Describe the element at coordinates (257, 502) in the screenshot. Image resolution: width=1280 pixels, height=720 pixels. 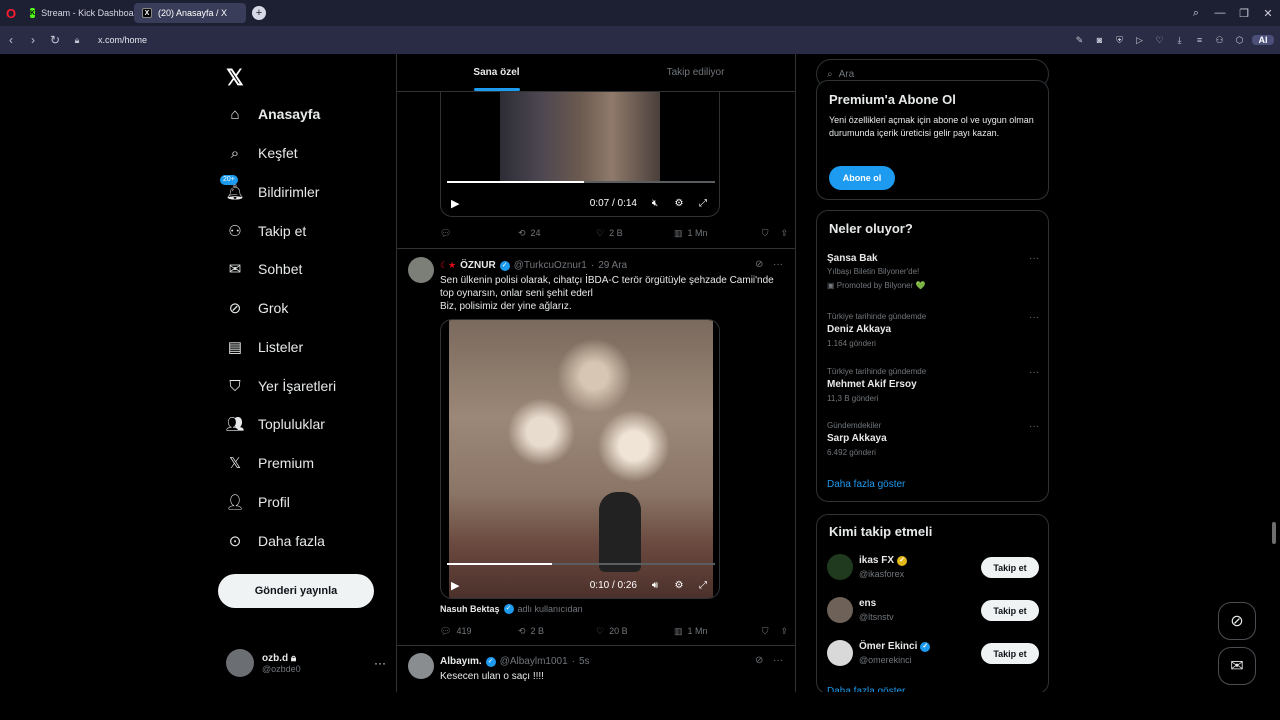
I see `nav-item-profile: 👤︎ Profil` at that location.